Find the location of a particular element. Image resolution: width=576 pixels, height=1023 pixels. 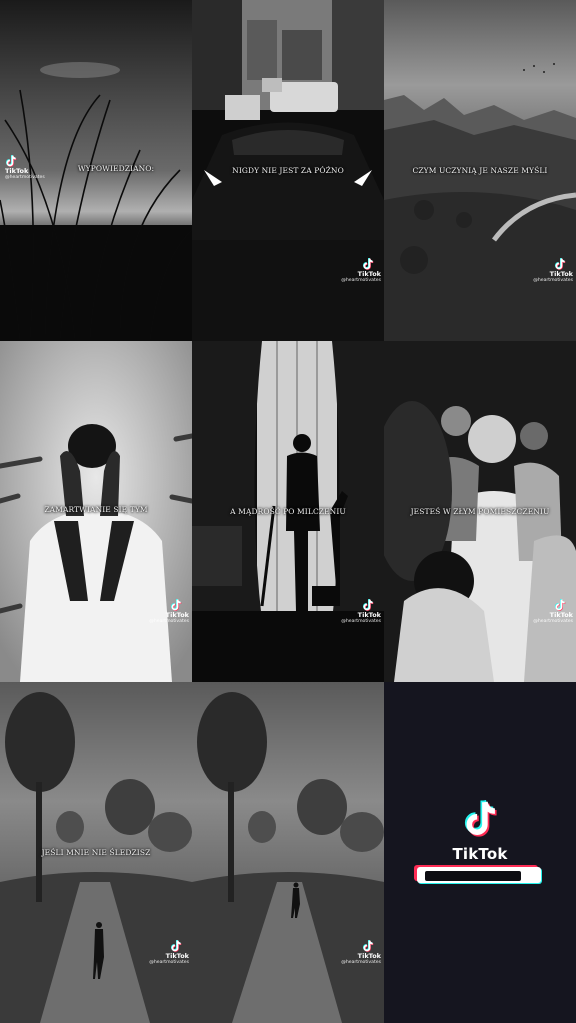

video-caption: ZAMARTWIANIE SIĘ TYM is located at coordinates (96, 509).